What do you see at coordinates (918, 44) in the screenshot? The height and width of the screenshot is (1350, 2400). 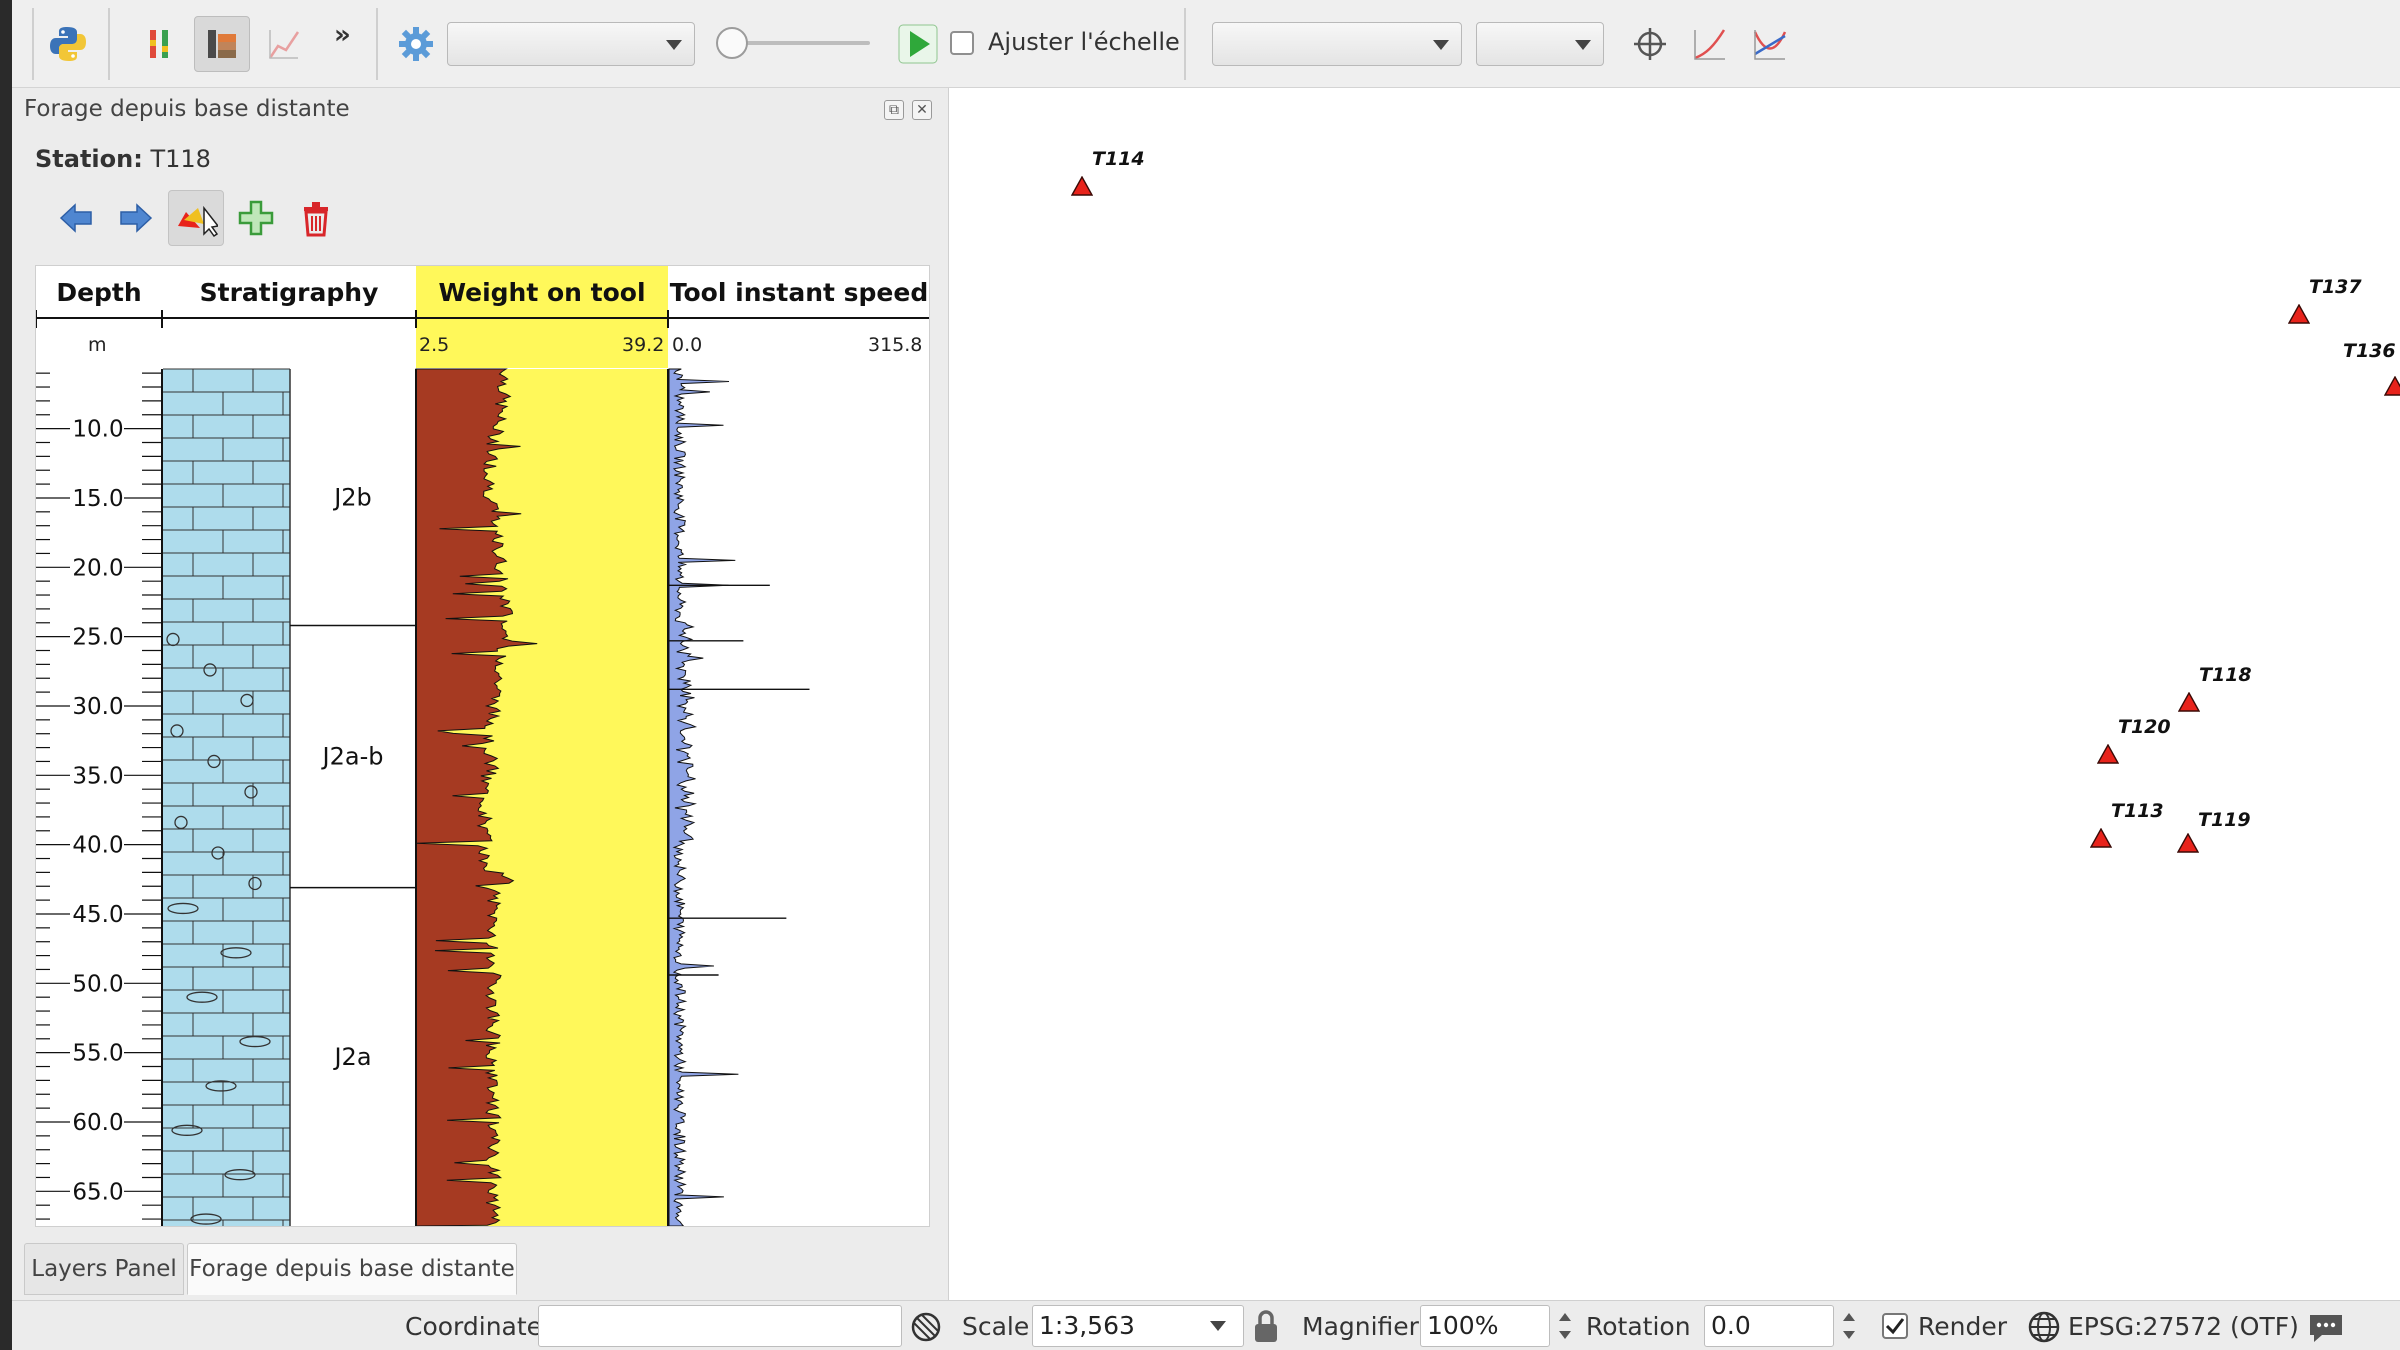 I see `run-icon` at bounding box center [918, 44].